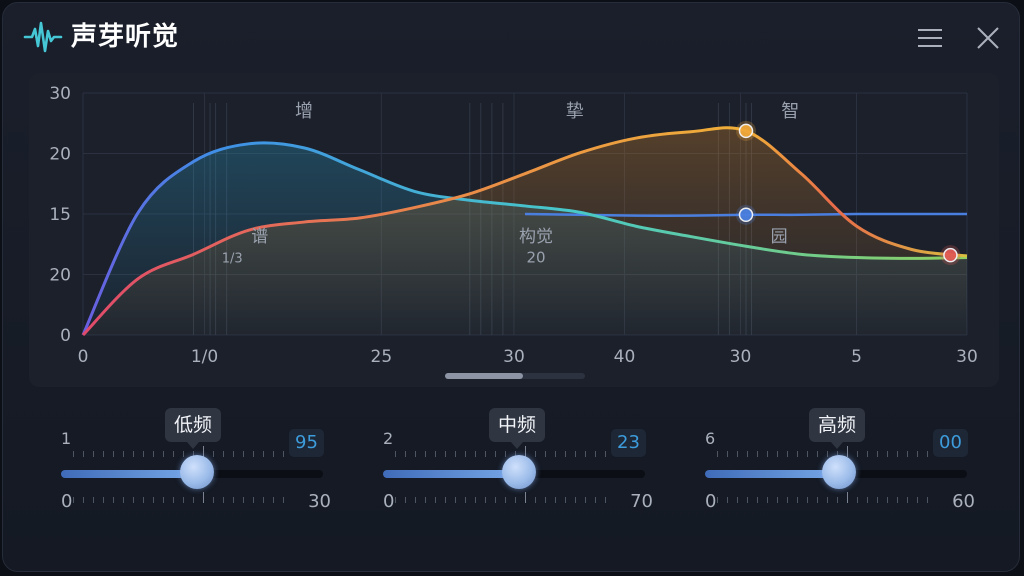  What do you see at coordinates (963, 501) in the screenshot?
I see `slider-high-max: 60` at bounding box center [963, 501].